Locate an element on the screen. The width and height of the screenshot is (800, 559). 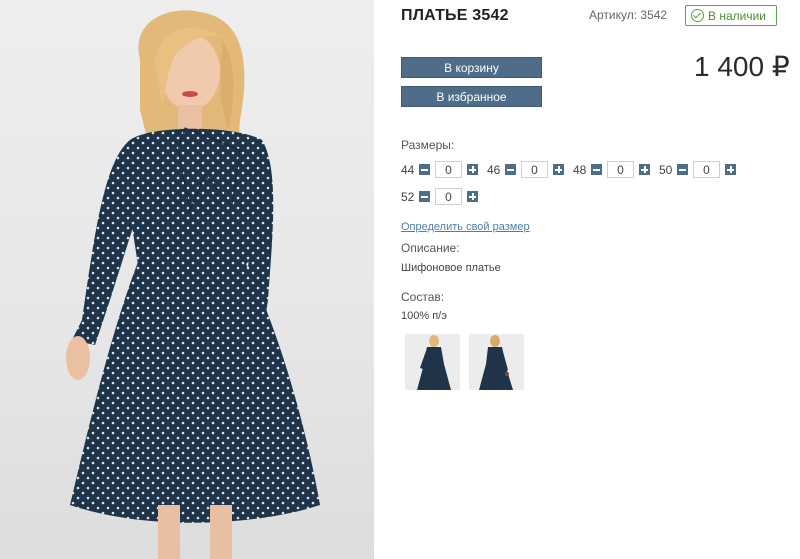
size-value: 48 is located at coordinates (580, 169).